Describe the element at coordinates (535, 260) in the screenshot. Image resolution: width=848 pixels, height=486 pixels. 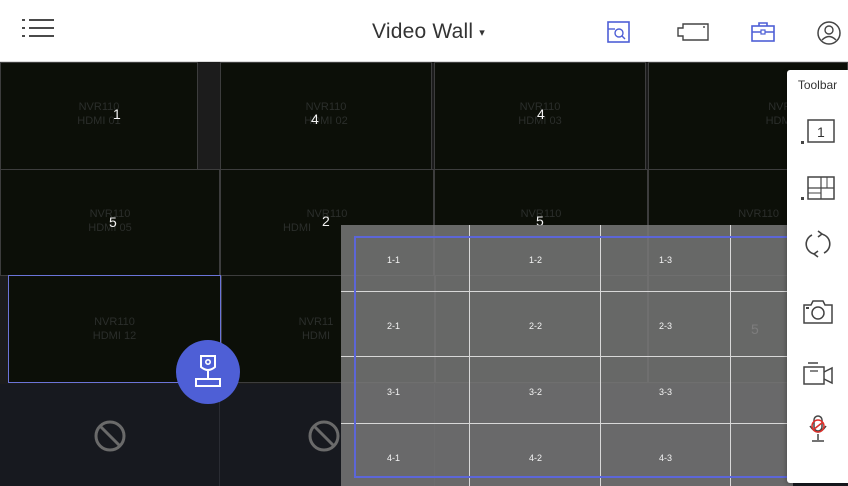
I see `grid-cell: 1-2` at that location.